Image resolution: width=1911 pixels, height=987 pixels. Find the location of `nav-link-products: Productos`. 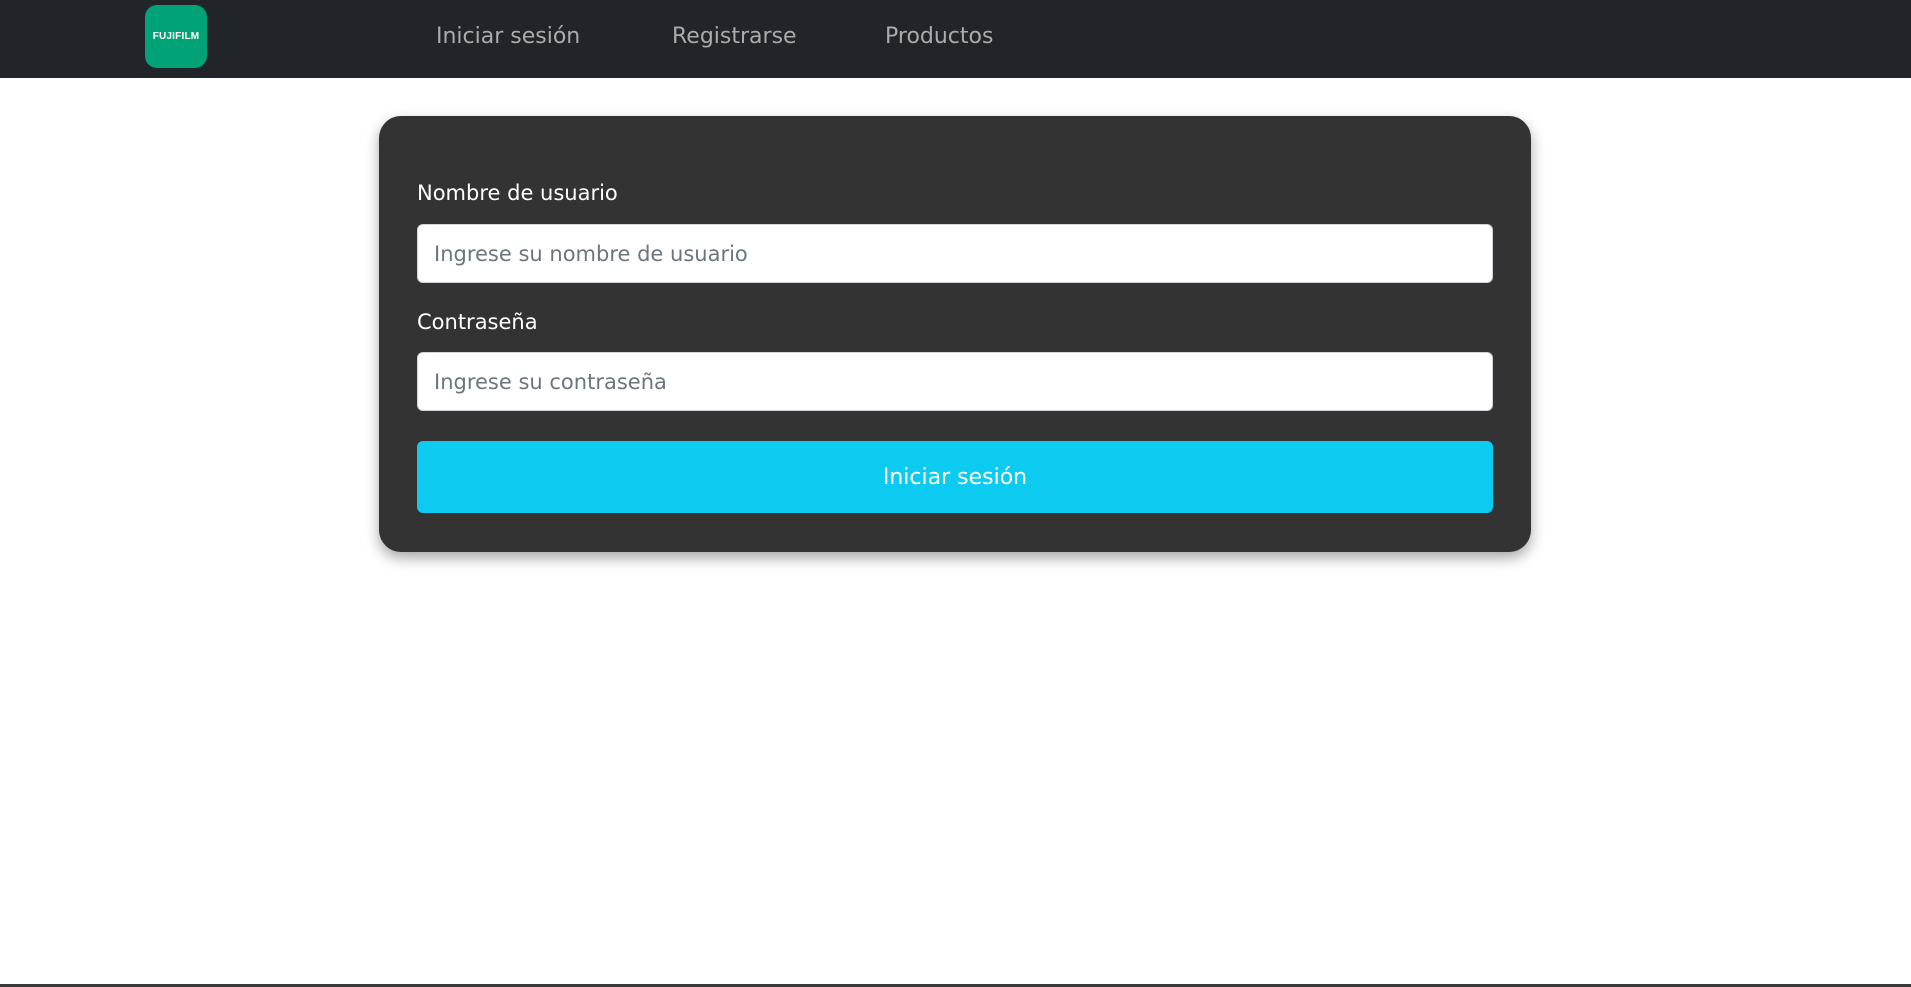

nav-link-products: Productos is located at coordinates (939, 37).